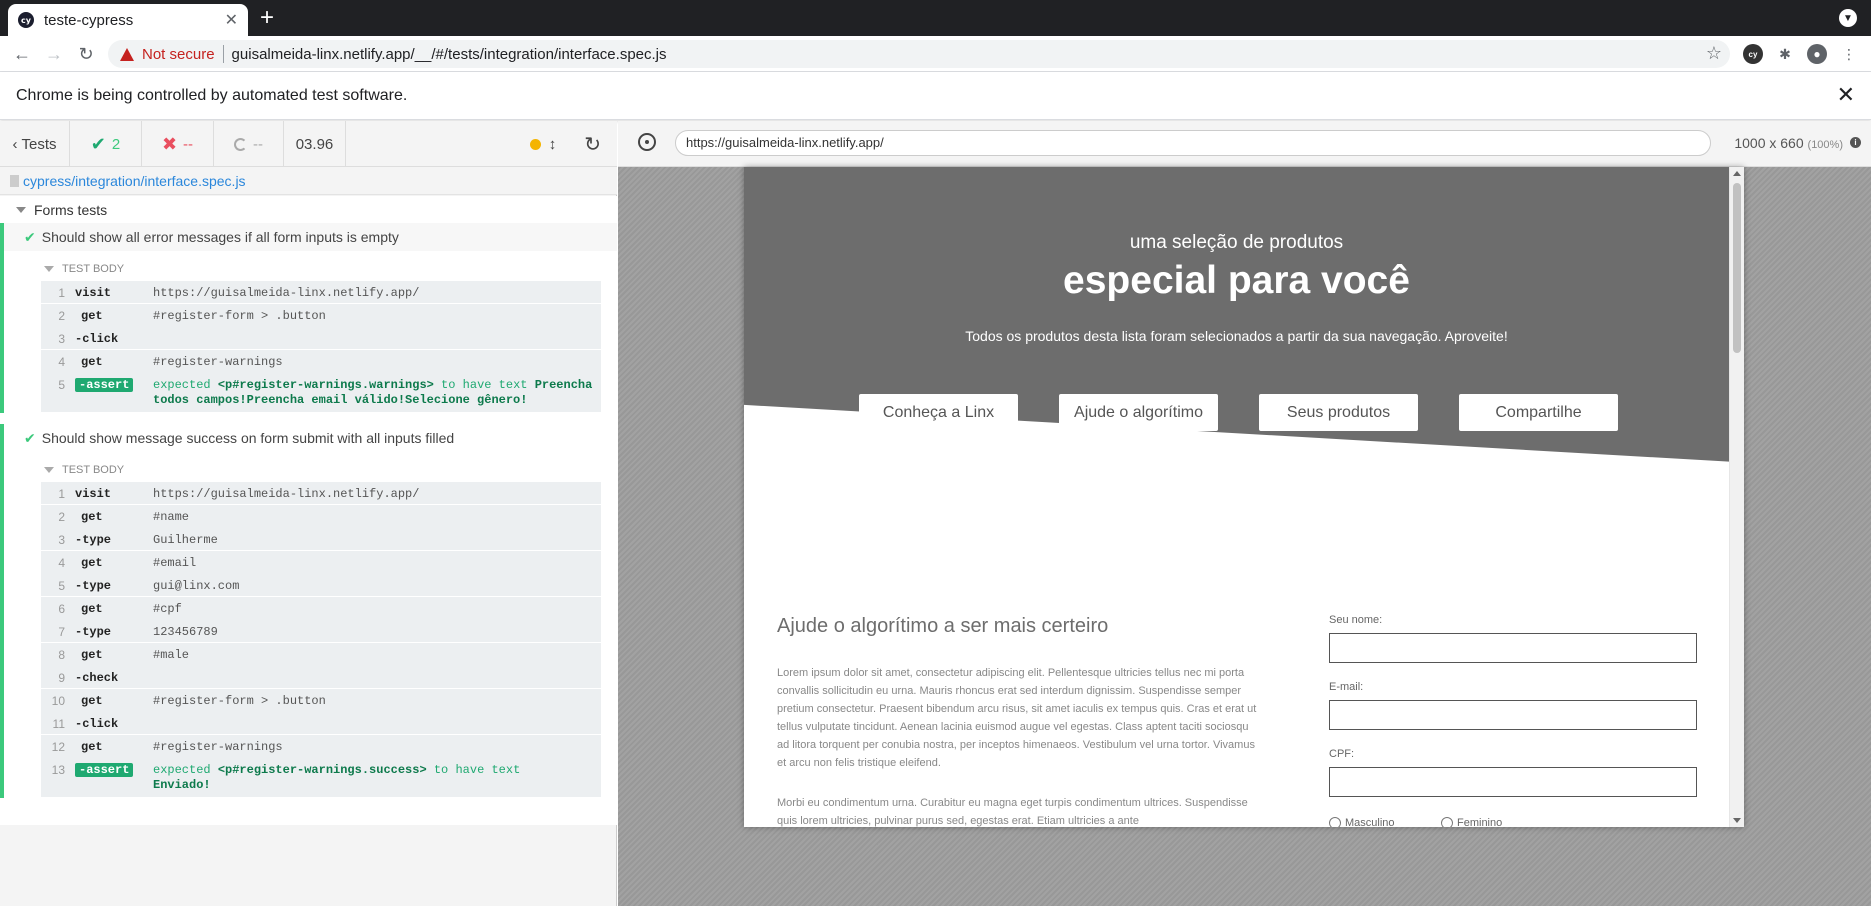 This screenshot has width=1871, height=906. Describe the element at coordinates (128, 20) in the screenshot. I see `browser-tab: cy teste-cypress ✕` at that location.